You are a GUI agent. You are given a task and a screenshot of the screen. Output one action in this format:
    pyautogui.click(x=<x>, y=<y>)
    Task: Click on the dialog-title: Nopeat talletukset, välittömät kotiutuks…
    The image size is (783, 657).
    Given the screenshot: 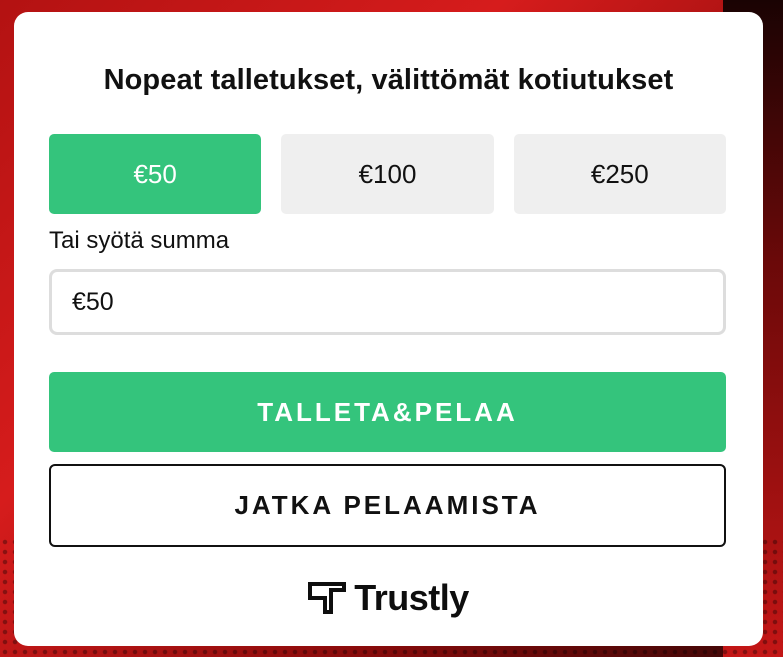 What is the action you would take?
    pyautogui.click(x=388, y=80)
    